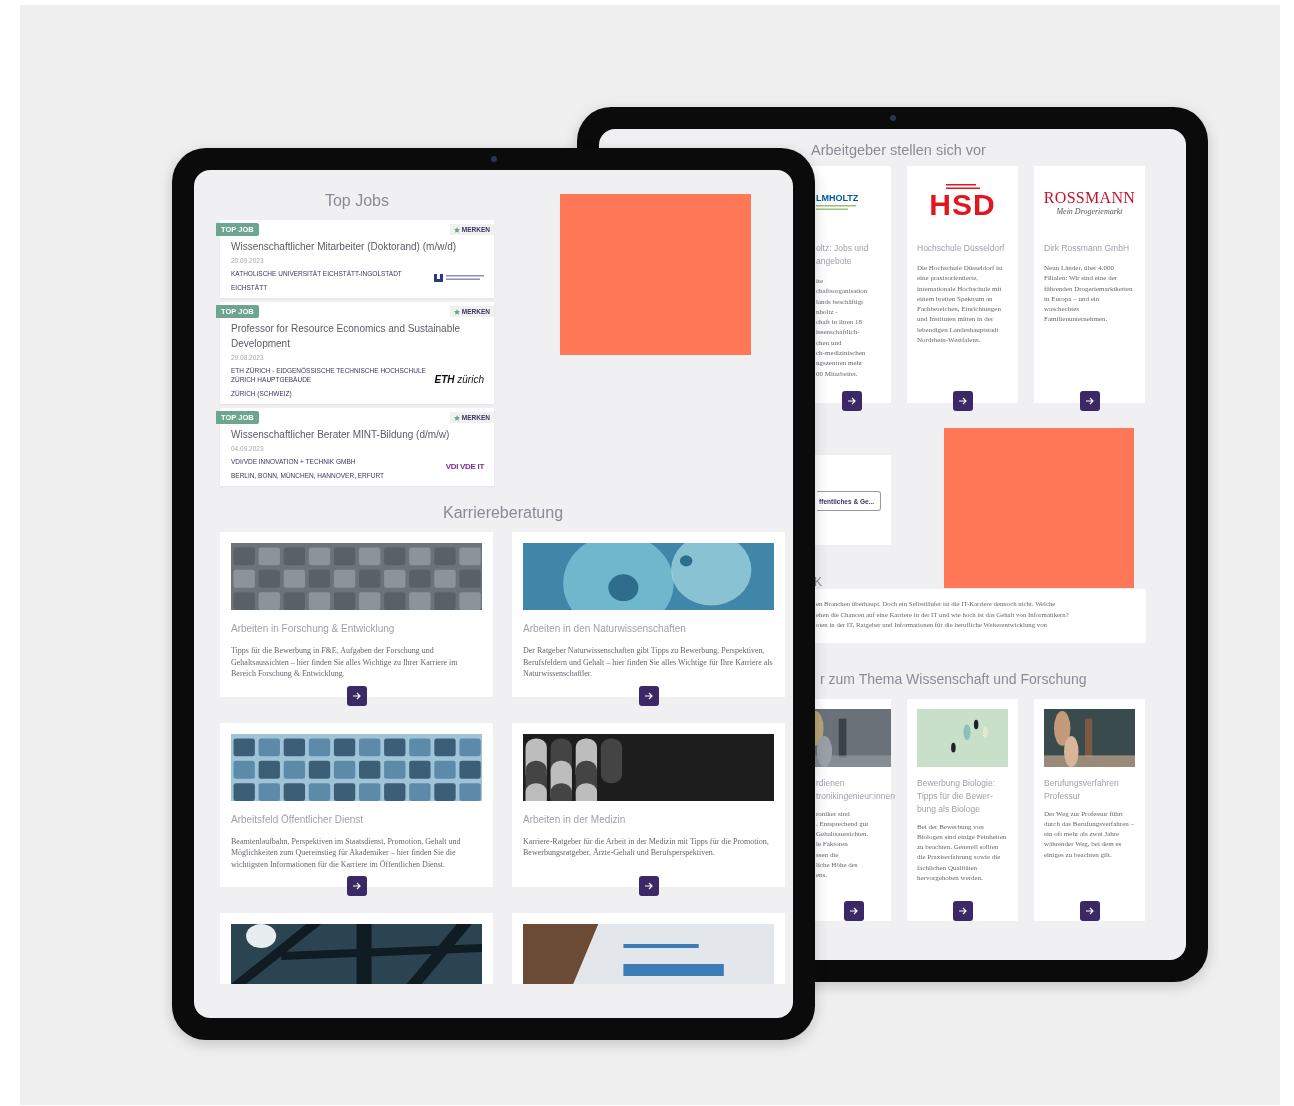 This screenshot has width=1294, height=1106. Describe the element at coordinates (346, 852) in the screenshot. I see `article-summary: Beamtenlaufbahn, Perspektiven im Staatsdienst, Promotion, Gehalt und Möglichkeiten zum Quereinstieg für Akademiker – hier finden Sie die wichtigsten Informationen für die Karriere im Öffentlichen Dienst.` at that location.